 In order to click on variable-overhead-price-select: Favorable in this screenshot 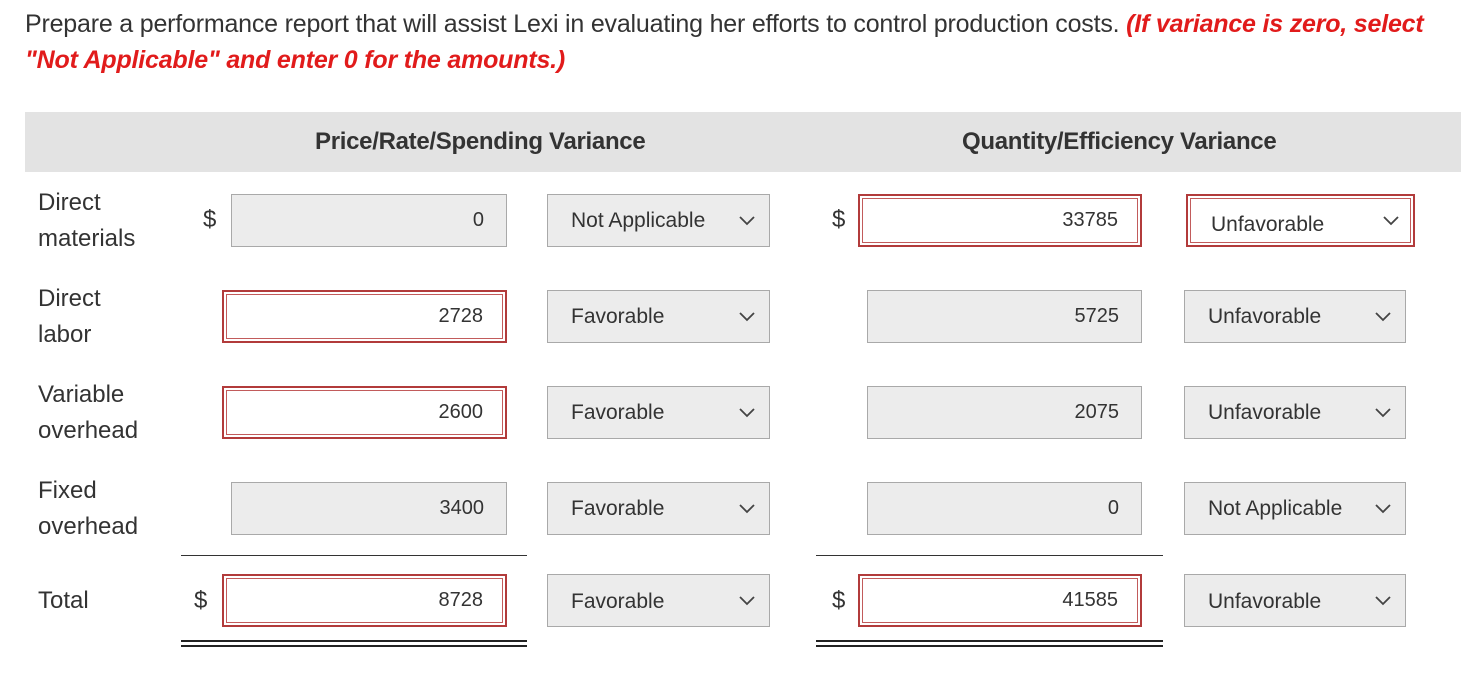, I will do `click(658, 412)`.